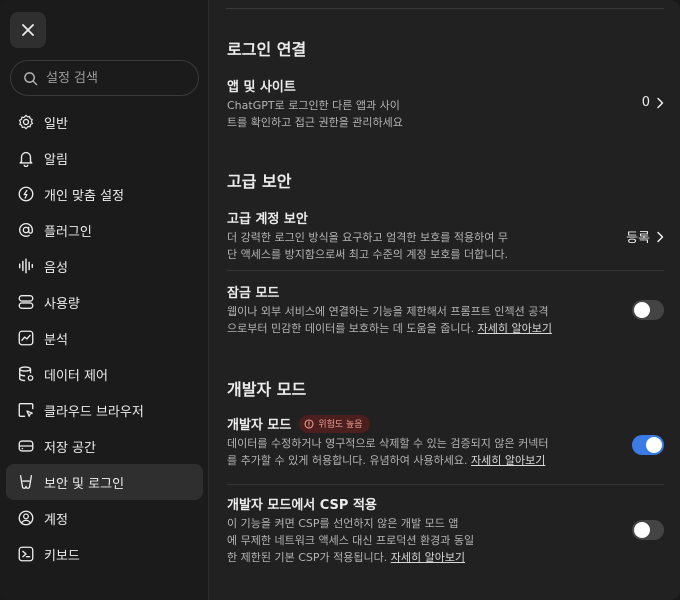 This screenshot has height=600, width=680. I want to click on database-icon, so click(26, 374).